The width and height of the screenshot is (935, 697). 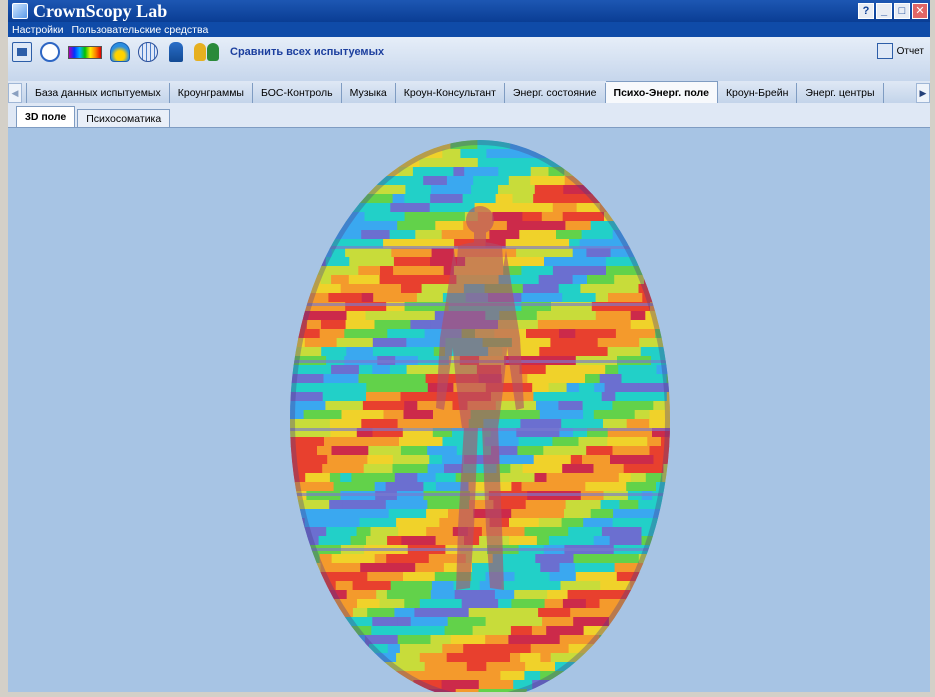 I want to click on menu-settings: Настройки, so click(x=38, y=30).